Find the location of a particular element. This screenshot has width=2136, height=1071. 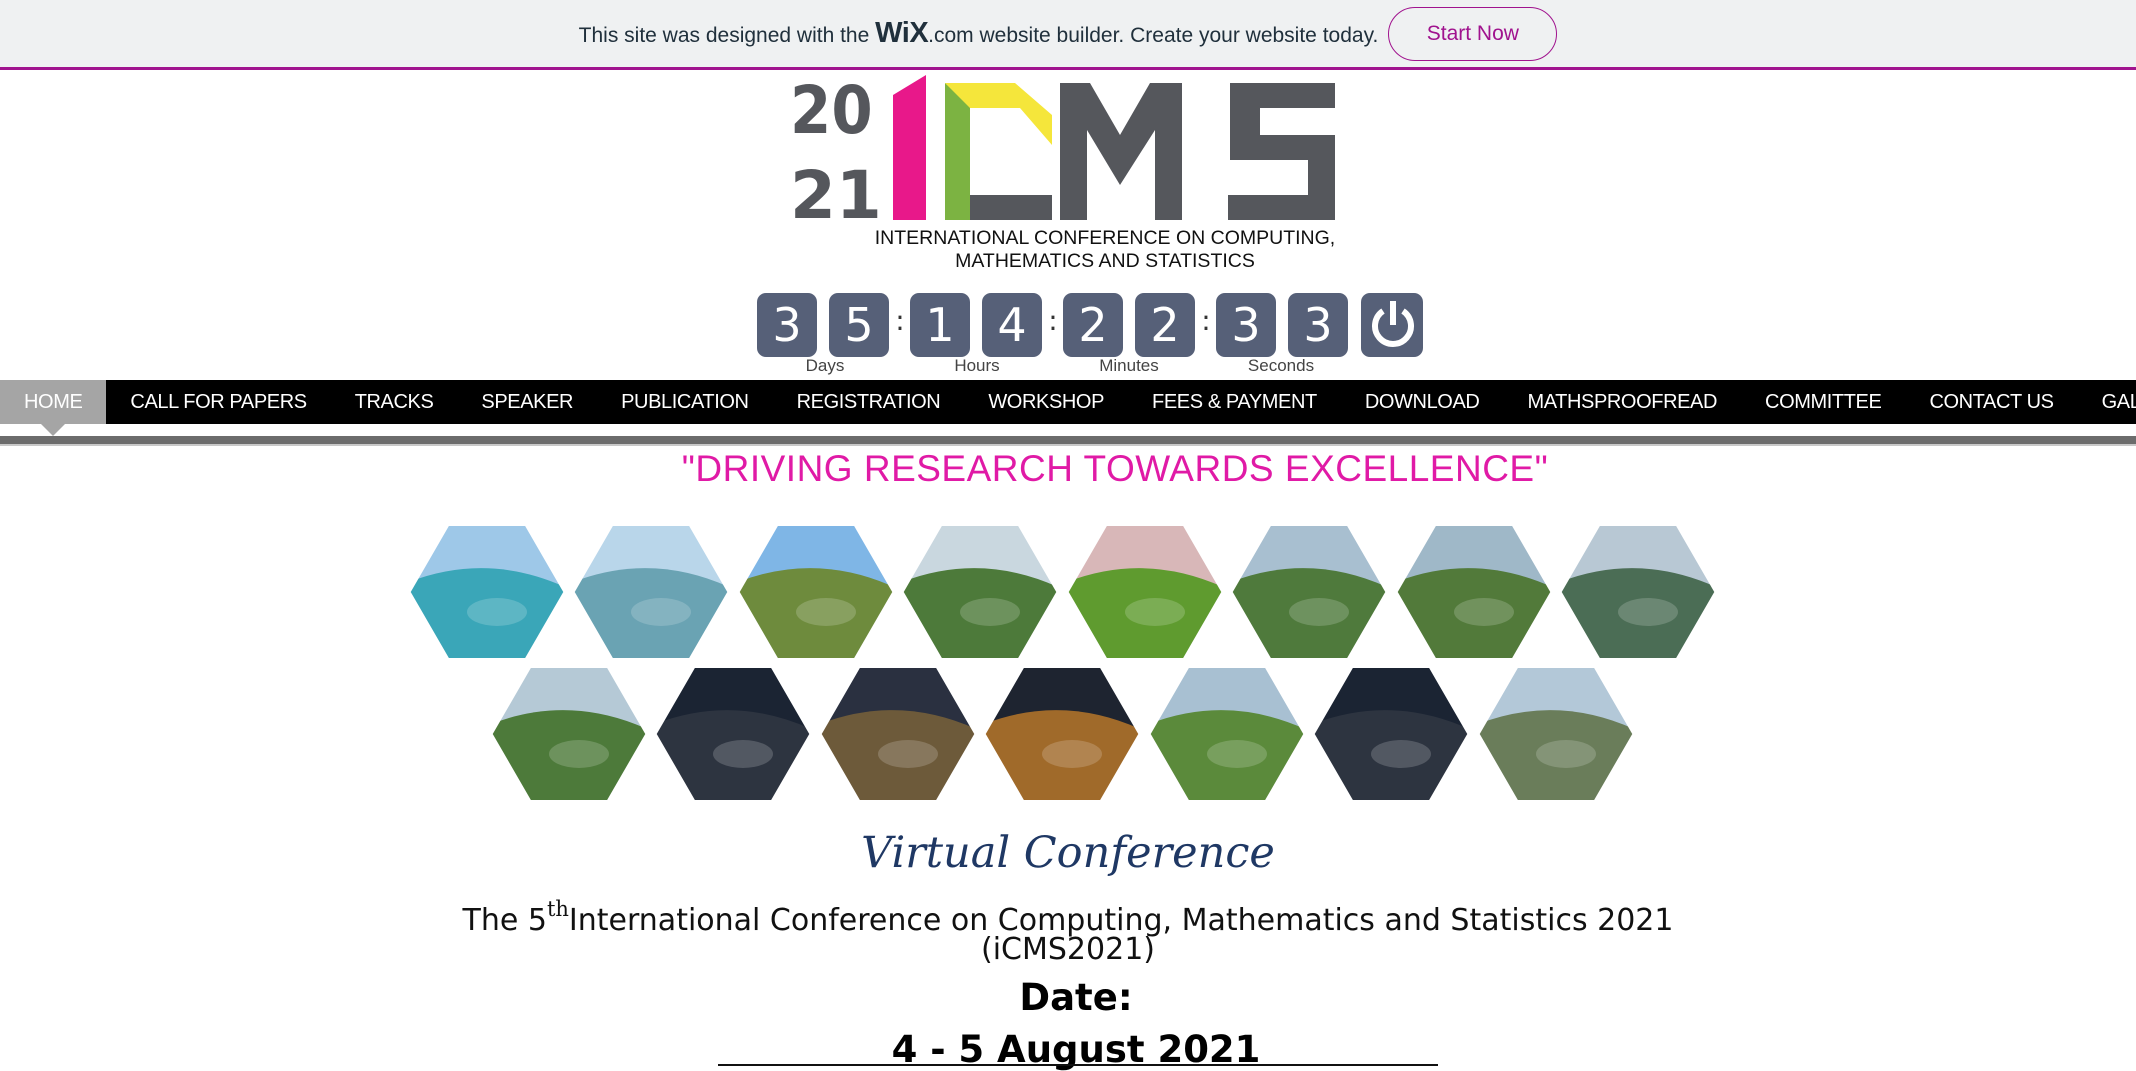

beach-photo is located at coordinates (487, 592).